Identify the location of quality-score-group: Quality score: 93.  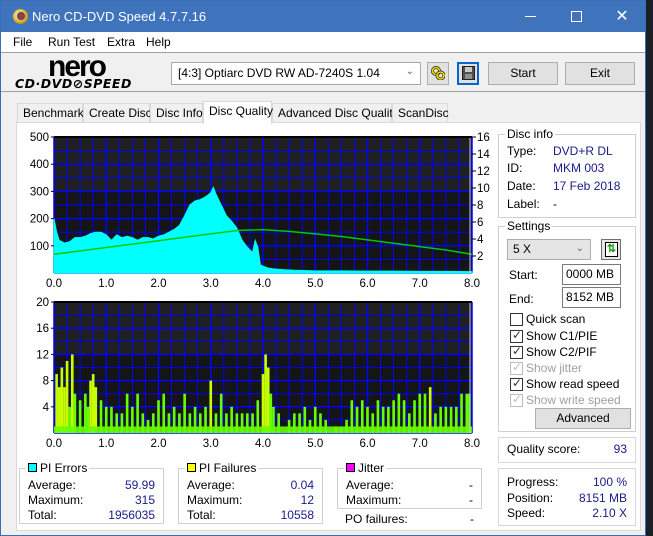
(567, 450).